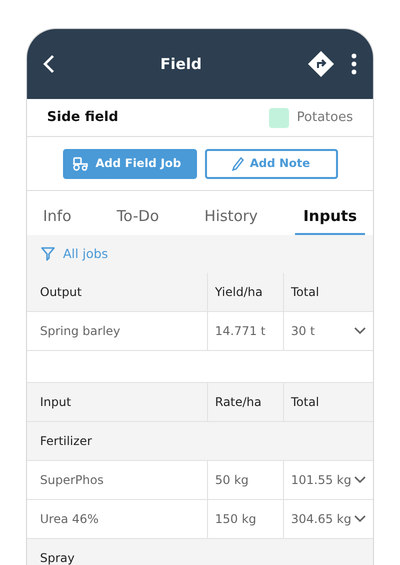 This screenshot has width=400, height=565. What do you see at coordinates (321, 519) in the screenshot?
I see `table-cell-text: 304.65 kg` at bounding box center [321, 519].